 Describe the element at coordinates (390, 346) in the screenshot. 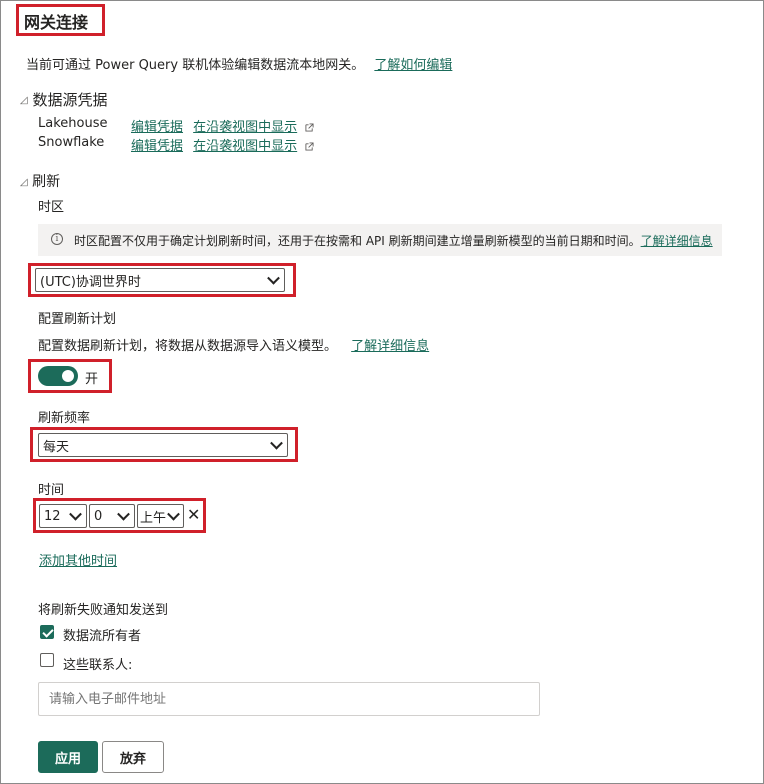

I see `schedule-learn-more-link: 了解详细信息` at that location.